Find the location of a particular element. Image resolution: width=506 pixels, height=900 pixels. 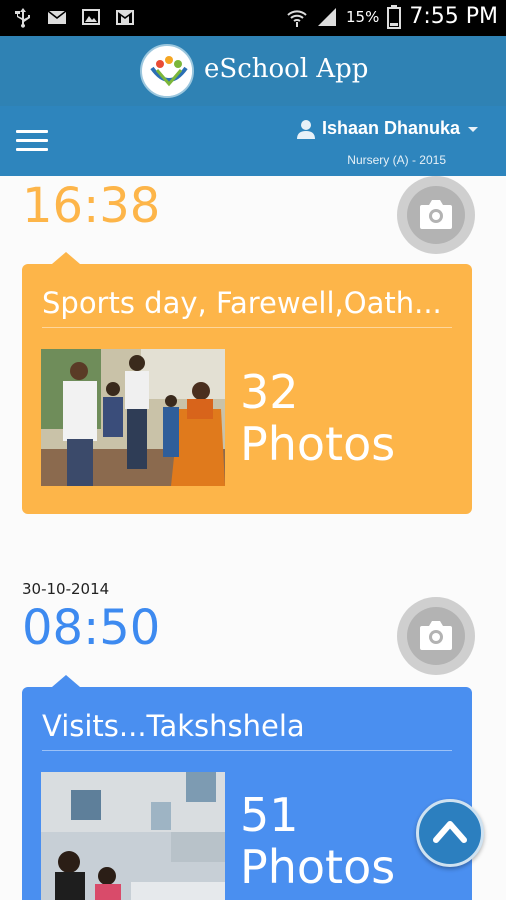

app-bar: eSchool App is located at coordinates (253, 71).